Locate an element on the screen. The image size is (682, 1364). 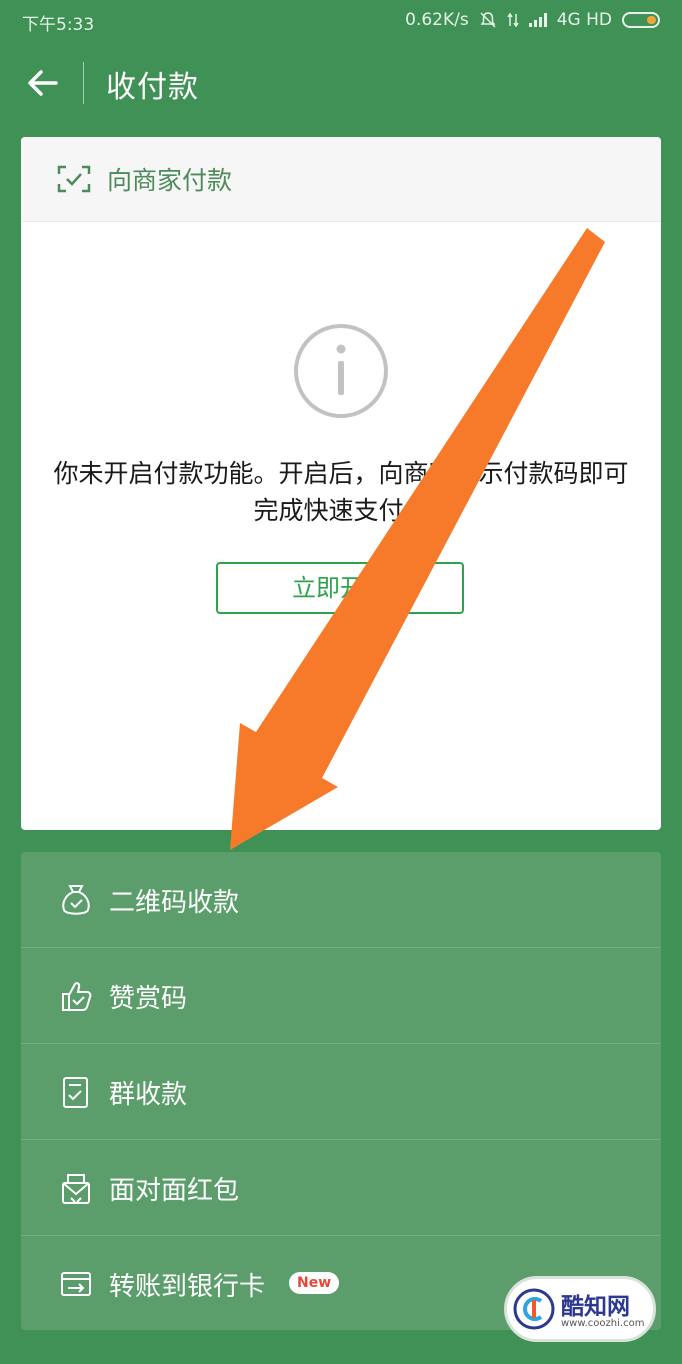
battery-icon is located at coordinates (641, 20).